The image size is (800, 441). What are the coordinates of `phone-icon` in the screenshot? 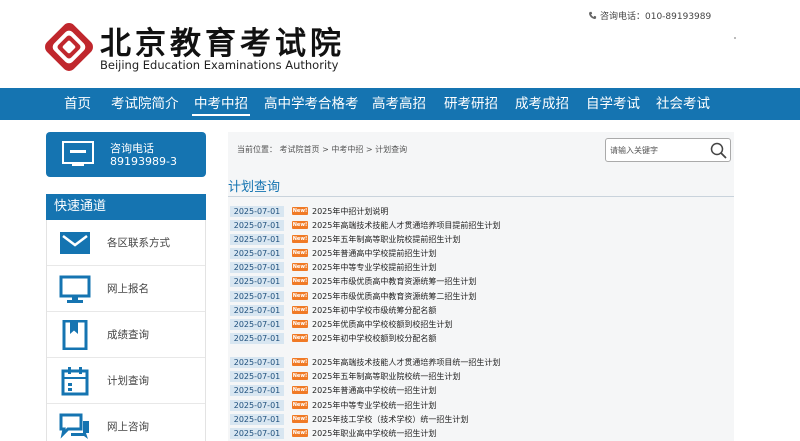 It's located at (593, 15).